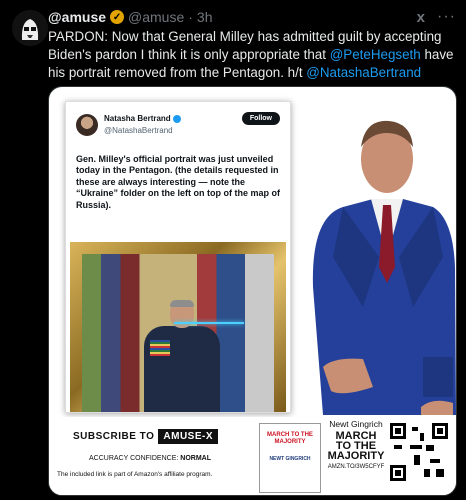 The height and width of the screenshot is (500, 466). Describe the element at coordinates (356, 467) in the screenshot. I see `book-url: AMZN.TO/3W5CFYF` at that location.